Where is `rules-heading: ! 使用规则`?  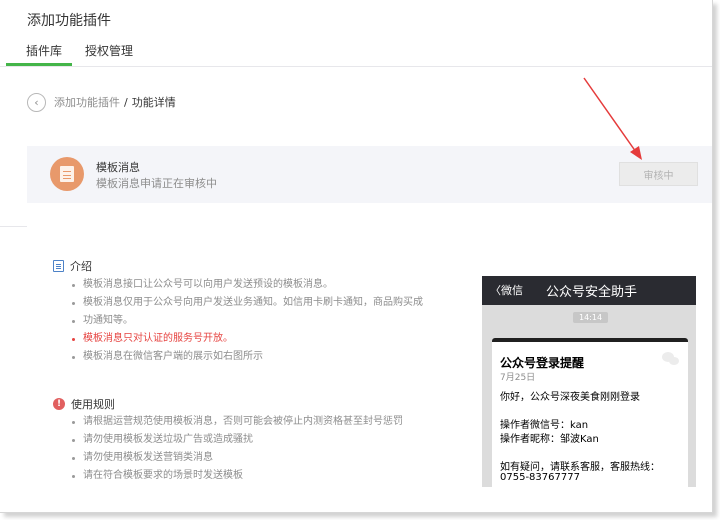 rules-heading: ! 使用规则 is located at coordinates (84, 404).